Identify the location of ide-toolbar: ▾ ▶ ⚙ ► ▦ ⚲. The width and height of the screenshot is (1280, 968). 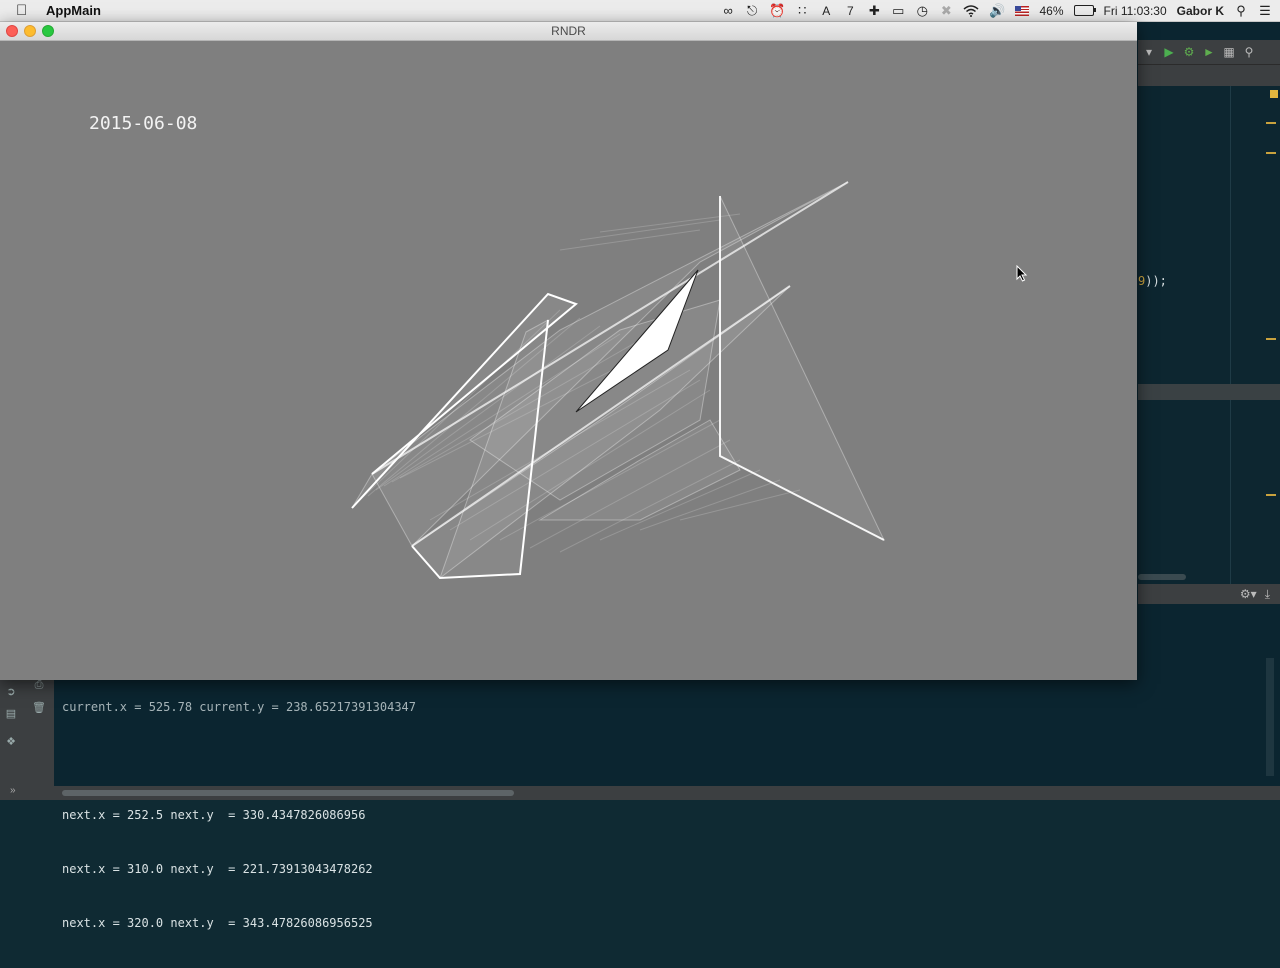
(1209, 52).